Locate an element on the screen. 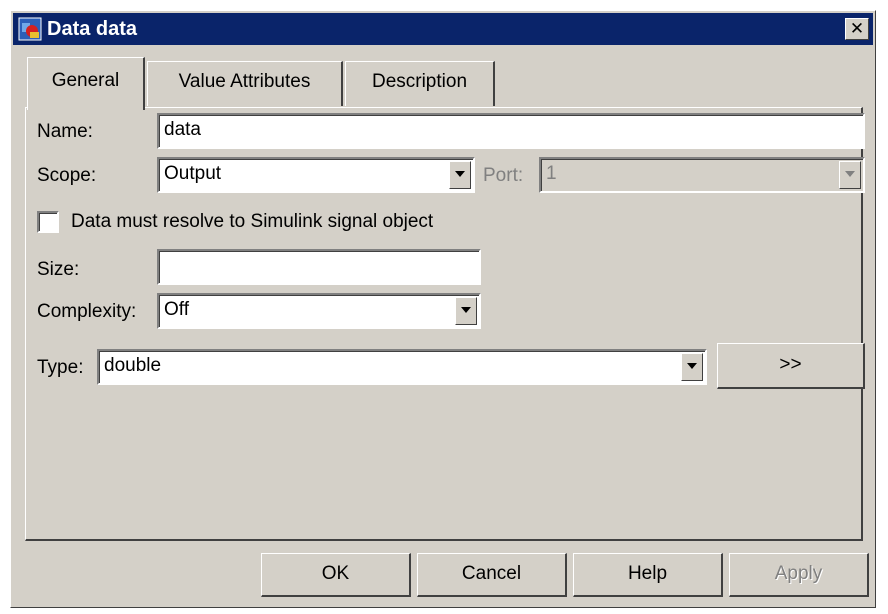  name-input: data is located at coordinates (511, 131).